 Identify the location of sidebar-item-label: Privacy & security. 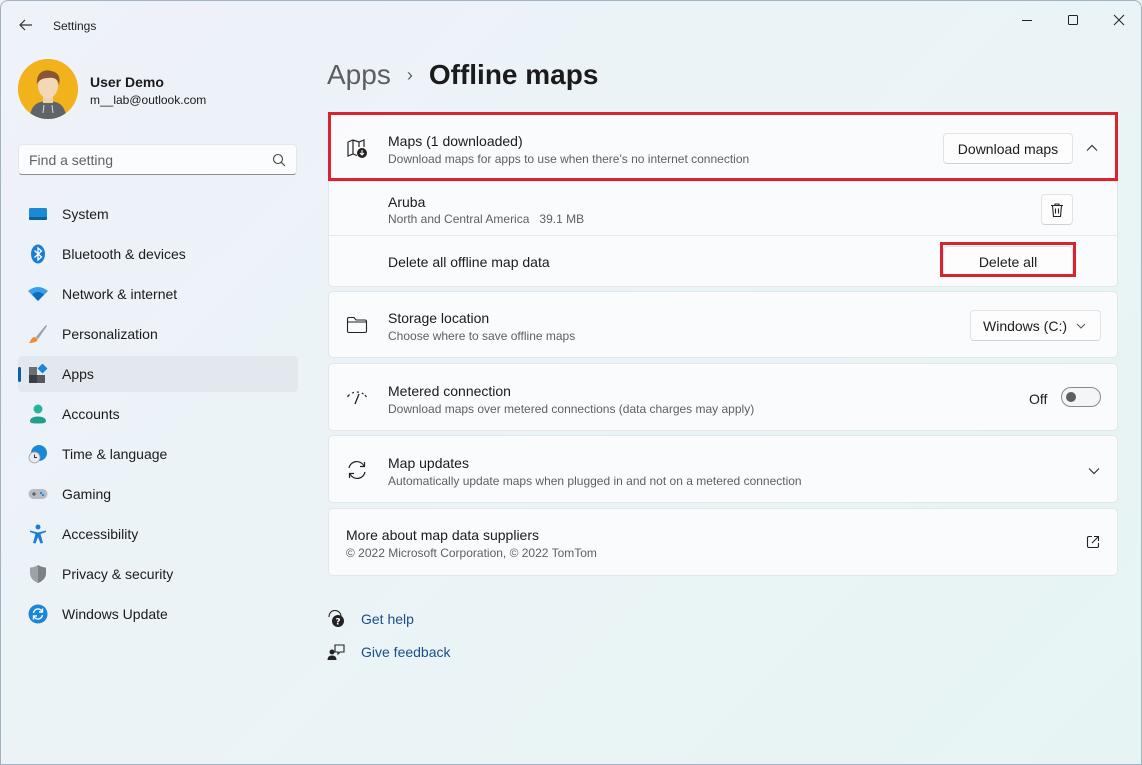
(118, 574).